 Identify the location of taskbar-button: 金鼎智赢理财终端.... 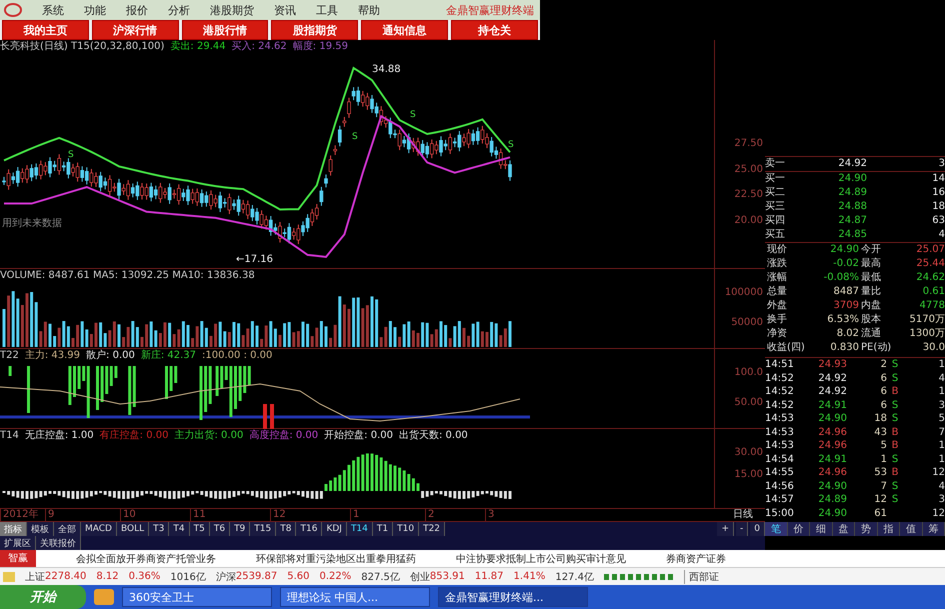
(513, 597).